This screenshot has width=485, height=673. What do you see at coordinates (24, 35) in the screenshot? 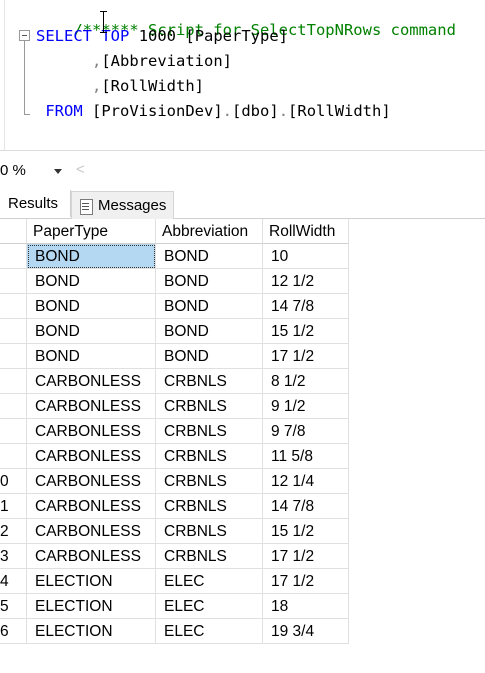
I see `collapse-toggle-icon` at bounding box center [24, 35].